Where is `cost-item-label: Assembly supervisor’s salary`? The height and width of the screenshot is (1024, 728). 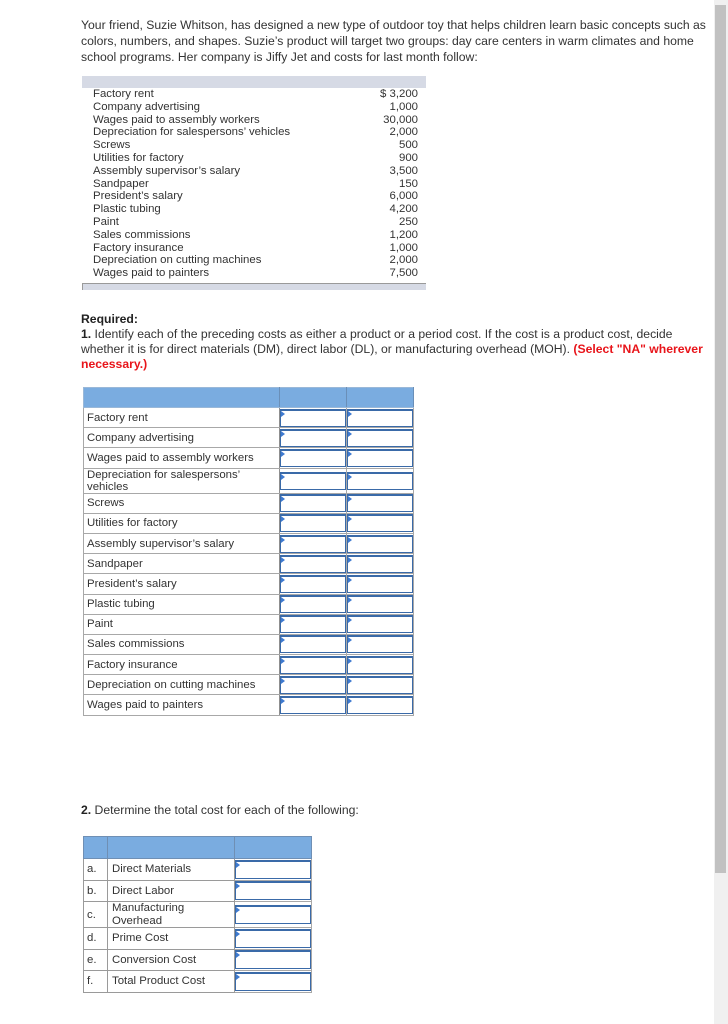 cost-item-label: Assembly supervisor’s salary is located at coordinates (181, 543).